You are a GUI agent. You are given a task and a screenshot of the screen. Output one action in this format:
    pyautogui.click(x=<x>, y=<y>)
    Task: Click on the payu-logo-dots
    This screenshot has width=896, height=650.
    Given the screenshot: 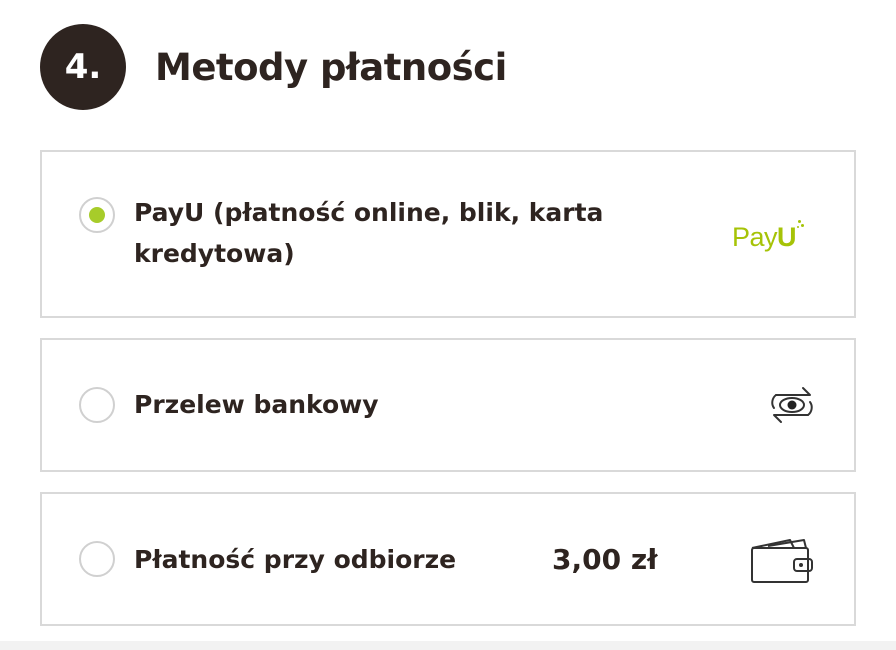 What is the action you would take?
    pyautogui.click(x=801, y=226)
    